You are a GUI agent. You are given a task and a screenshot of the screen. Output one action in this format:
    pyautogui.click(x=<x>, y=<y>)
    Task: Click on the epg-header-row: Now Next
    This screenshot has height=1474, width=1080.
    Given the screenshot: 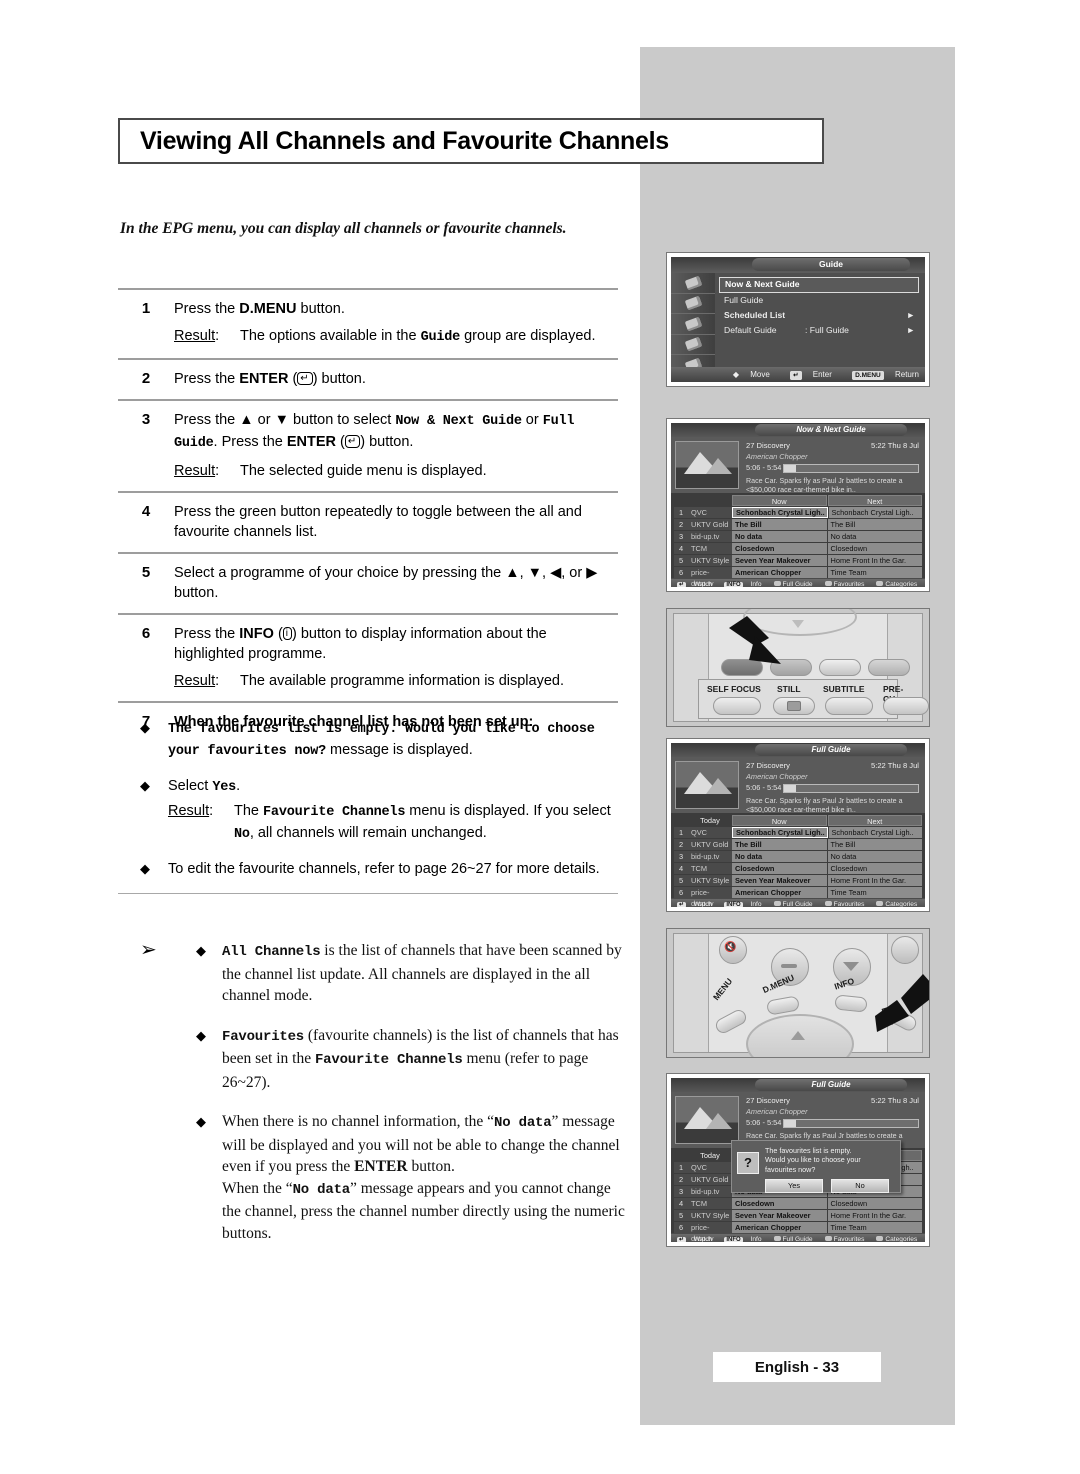 What is the action you would take?
    pyautogui.click(x=798, y=500)
    